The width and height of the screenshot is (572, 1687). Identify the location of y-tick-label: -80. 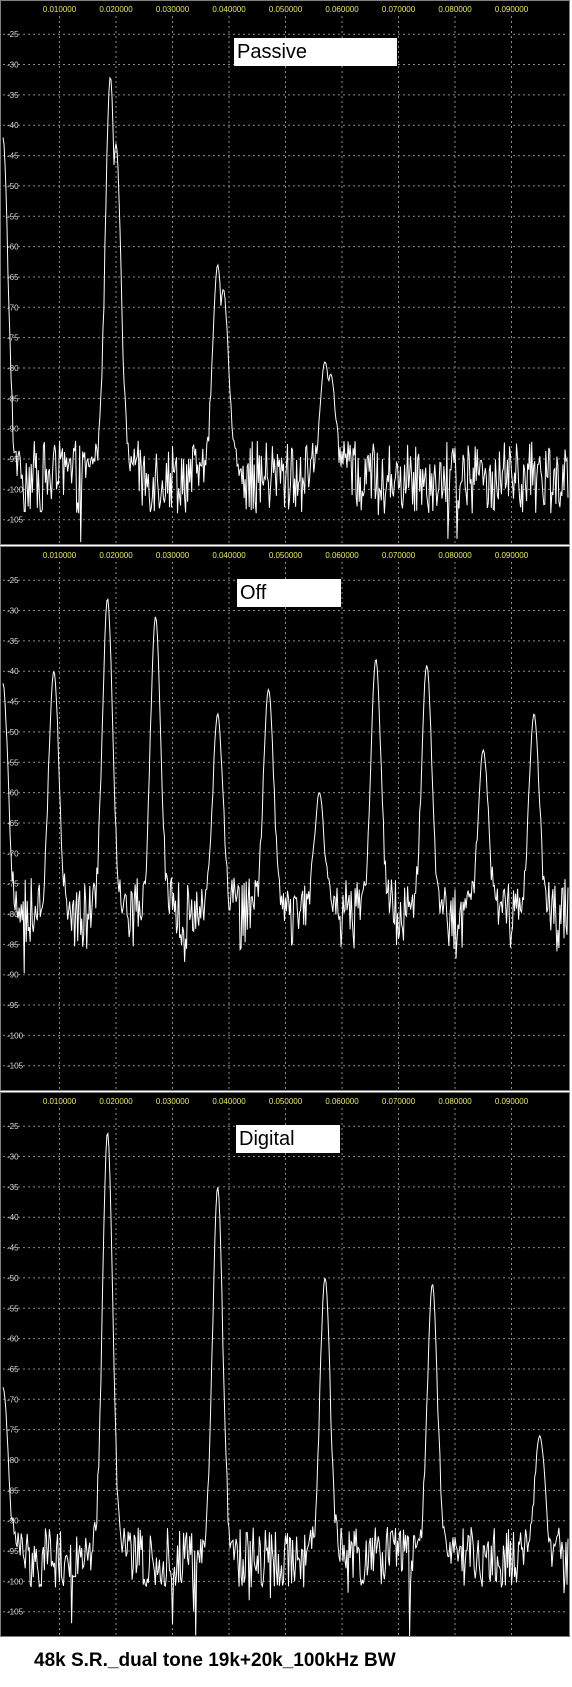
(13, 368).